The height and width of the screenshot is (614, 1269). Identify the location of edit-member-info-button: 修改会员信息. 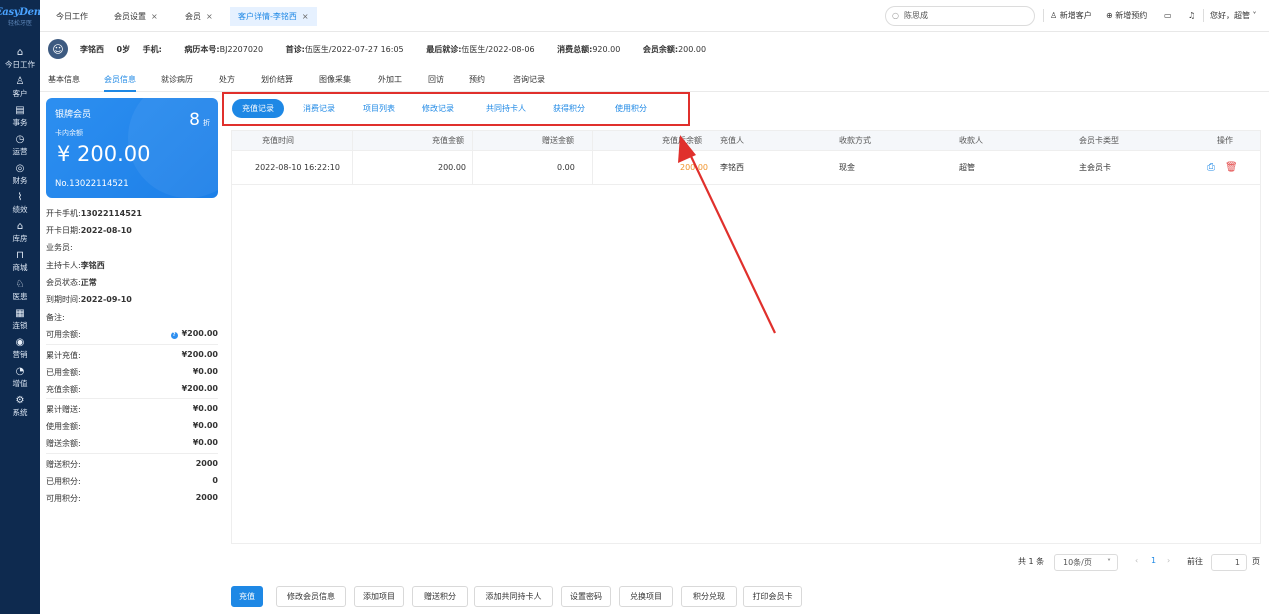
(311, 596).